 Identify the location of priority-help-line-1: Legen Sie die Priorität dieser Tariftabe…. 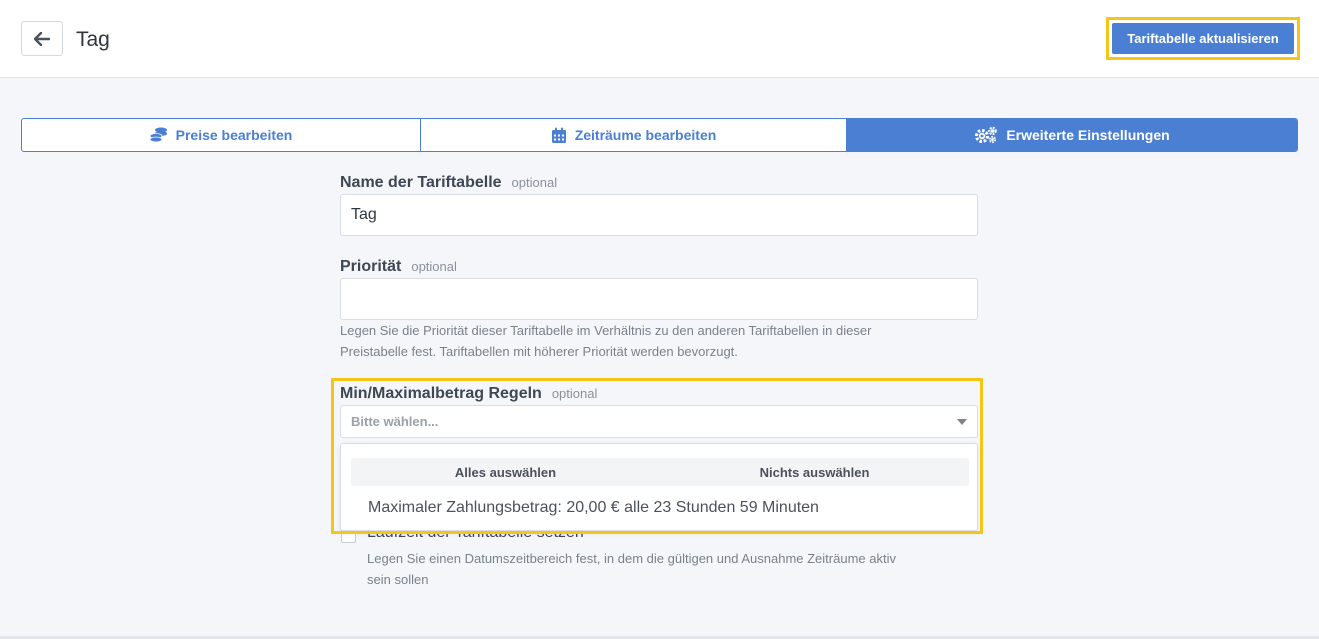
(606, 330).